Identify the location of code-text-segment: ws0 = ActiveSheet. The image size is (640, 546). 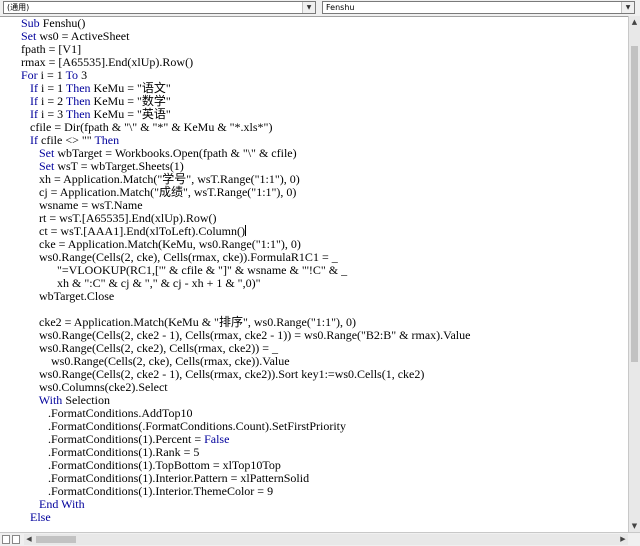
(83, 36).